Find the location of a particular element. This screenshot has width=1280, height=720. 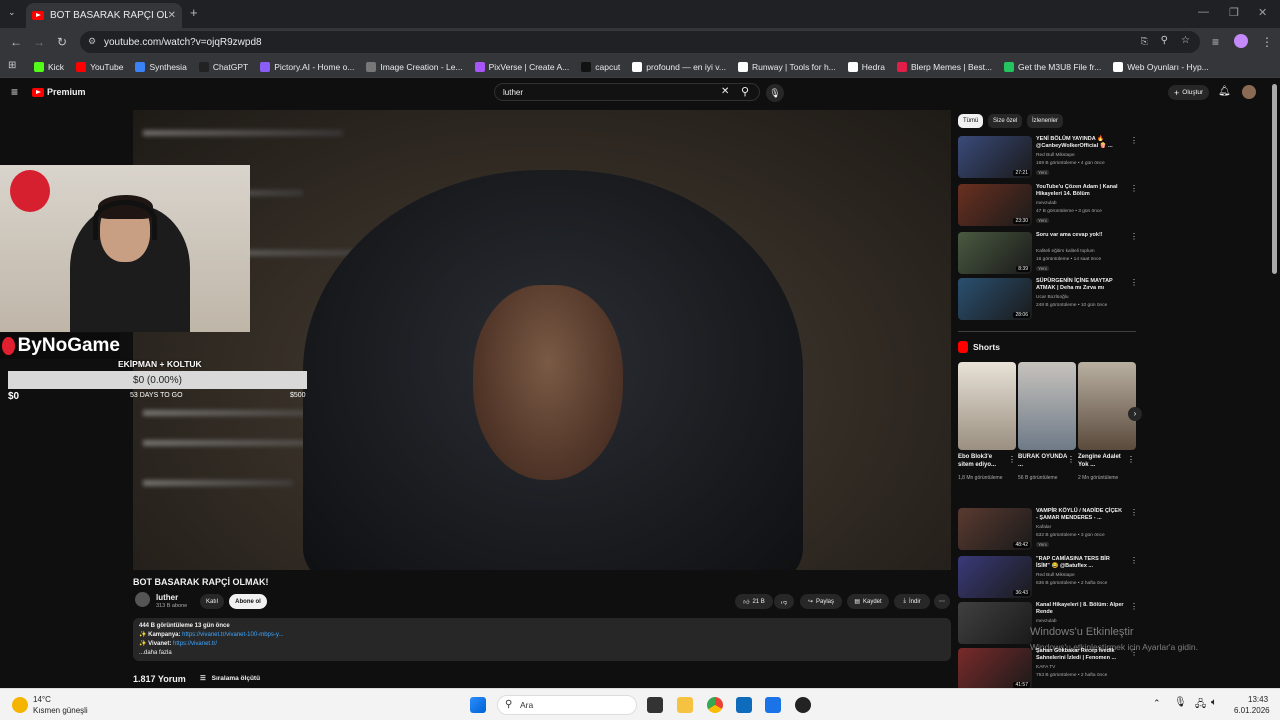

file-explorer-icon is located at coordinates (685, 705).